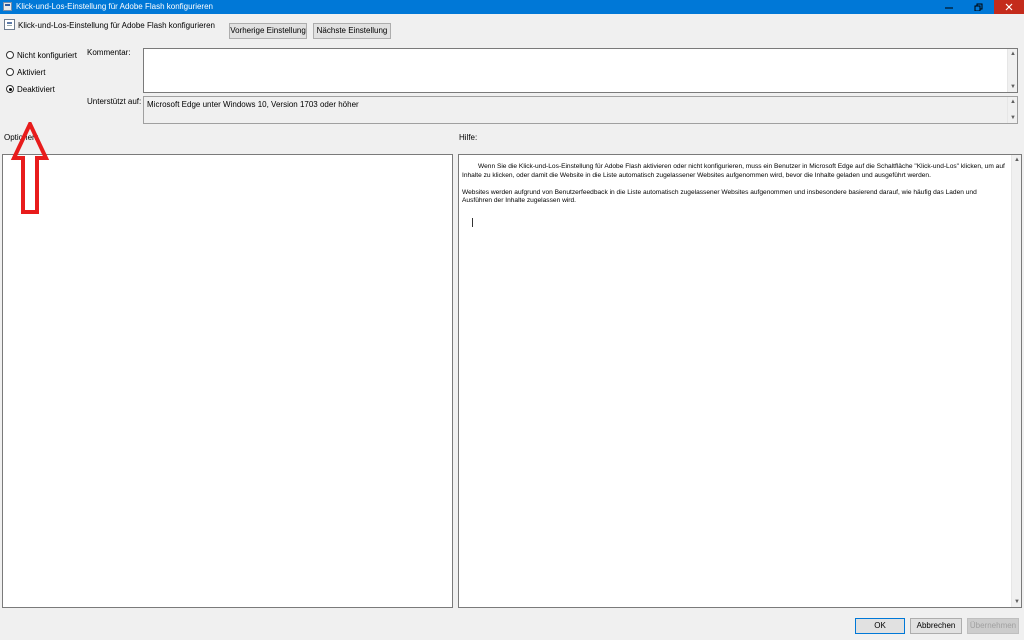 The height and width of the screenshot is (640, 1024). What do you see at coordinates (1016, 381) in the screenshot?
I see `help-scrollbar: ▲ ▼` at bounding box center [1016, 381].